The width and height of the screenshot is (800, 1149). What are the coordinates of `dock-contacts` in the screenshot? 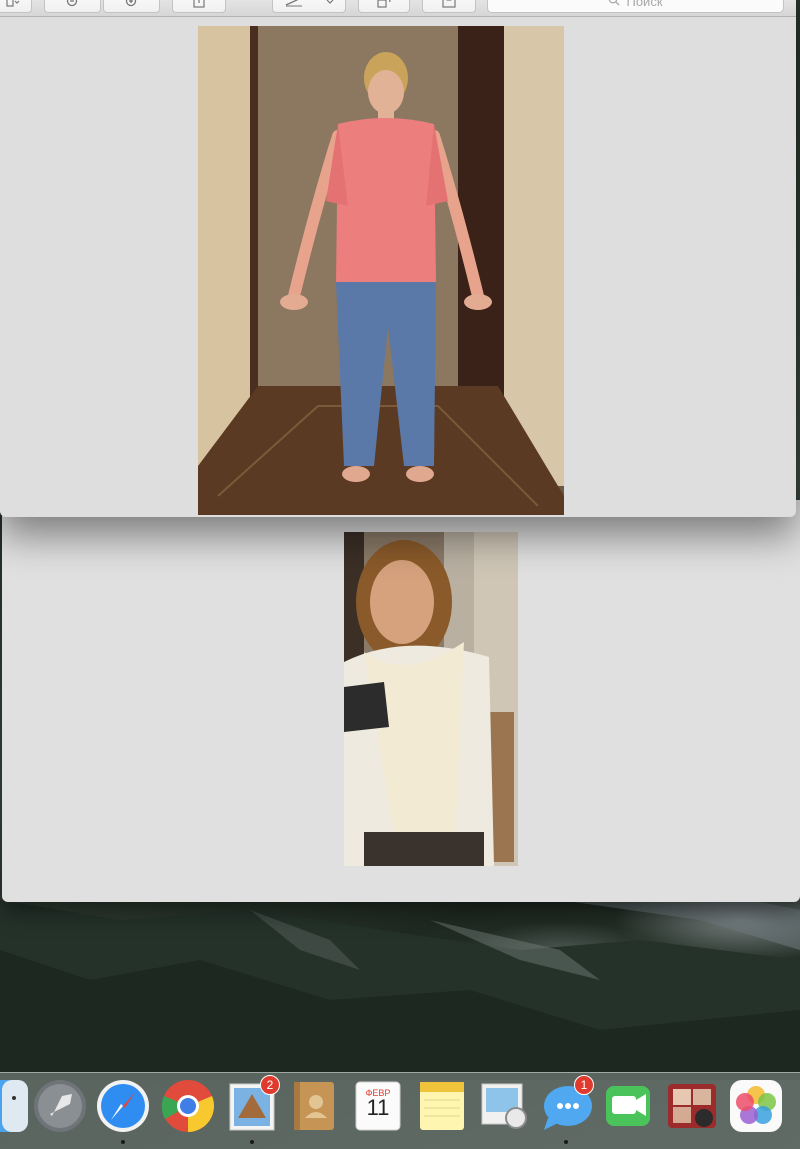 It's located at (314, 1106).